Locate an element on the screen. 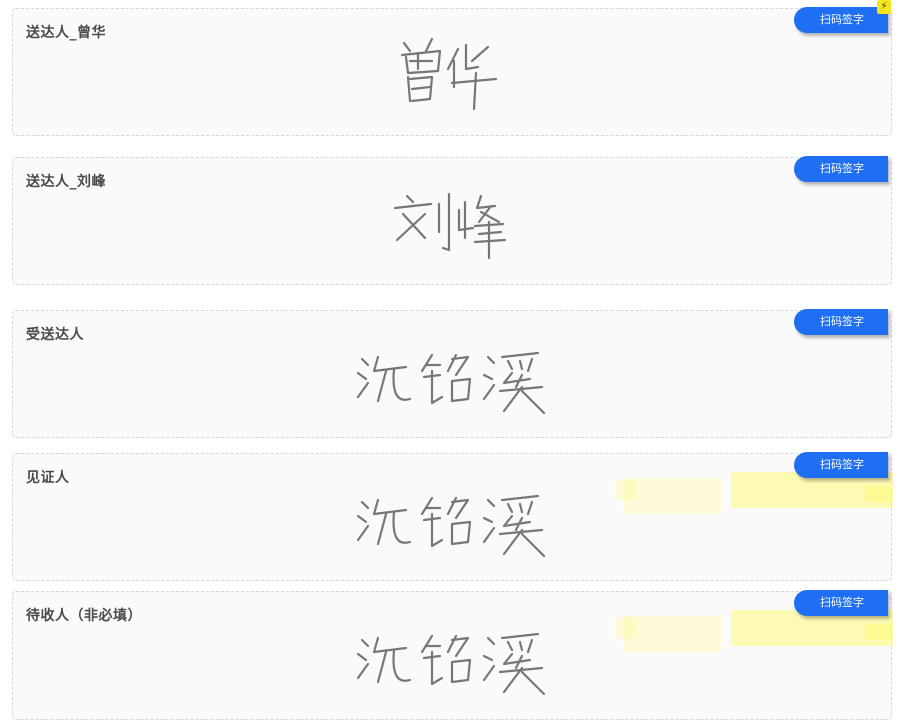 This screenshot has height=727, width=903. card-label: 送达人_刘峰 is located at coordinates (66, 182).